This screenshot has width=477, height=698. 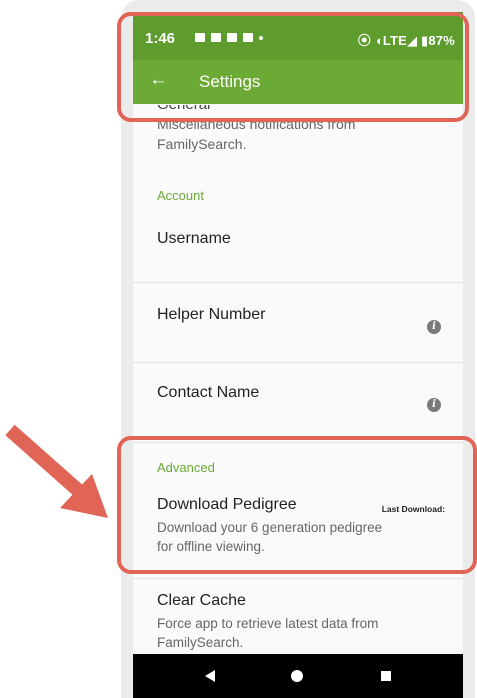 I want to click on annotation-arrow-icon, so click(x=56, y=471).